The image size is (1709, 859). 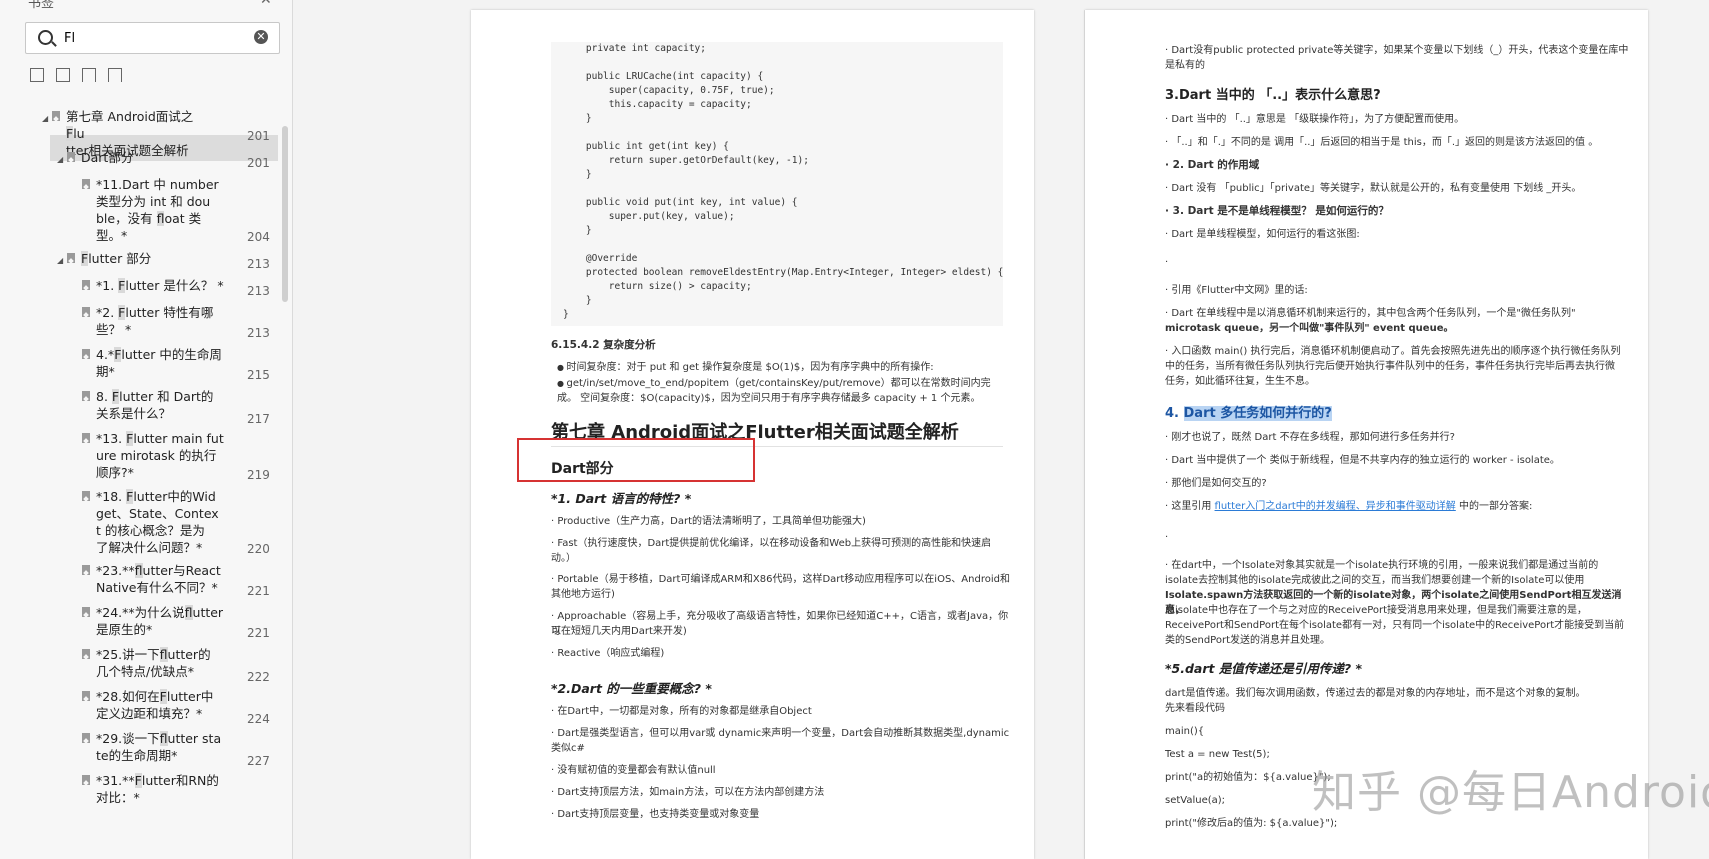 I want to click on toc-page-number: 227, so click(x=258, y=761).